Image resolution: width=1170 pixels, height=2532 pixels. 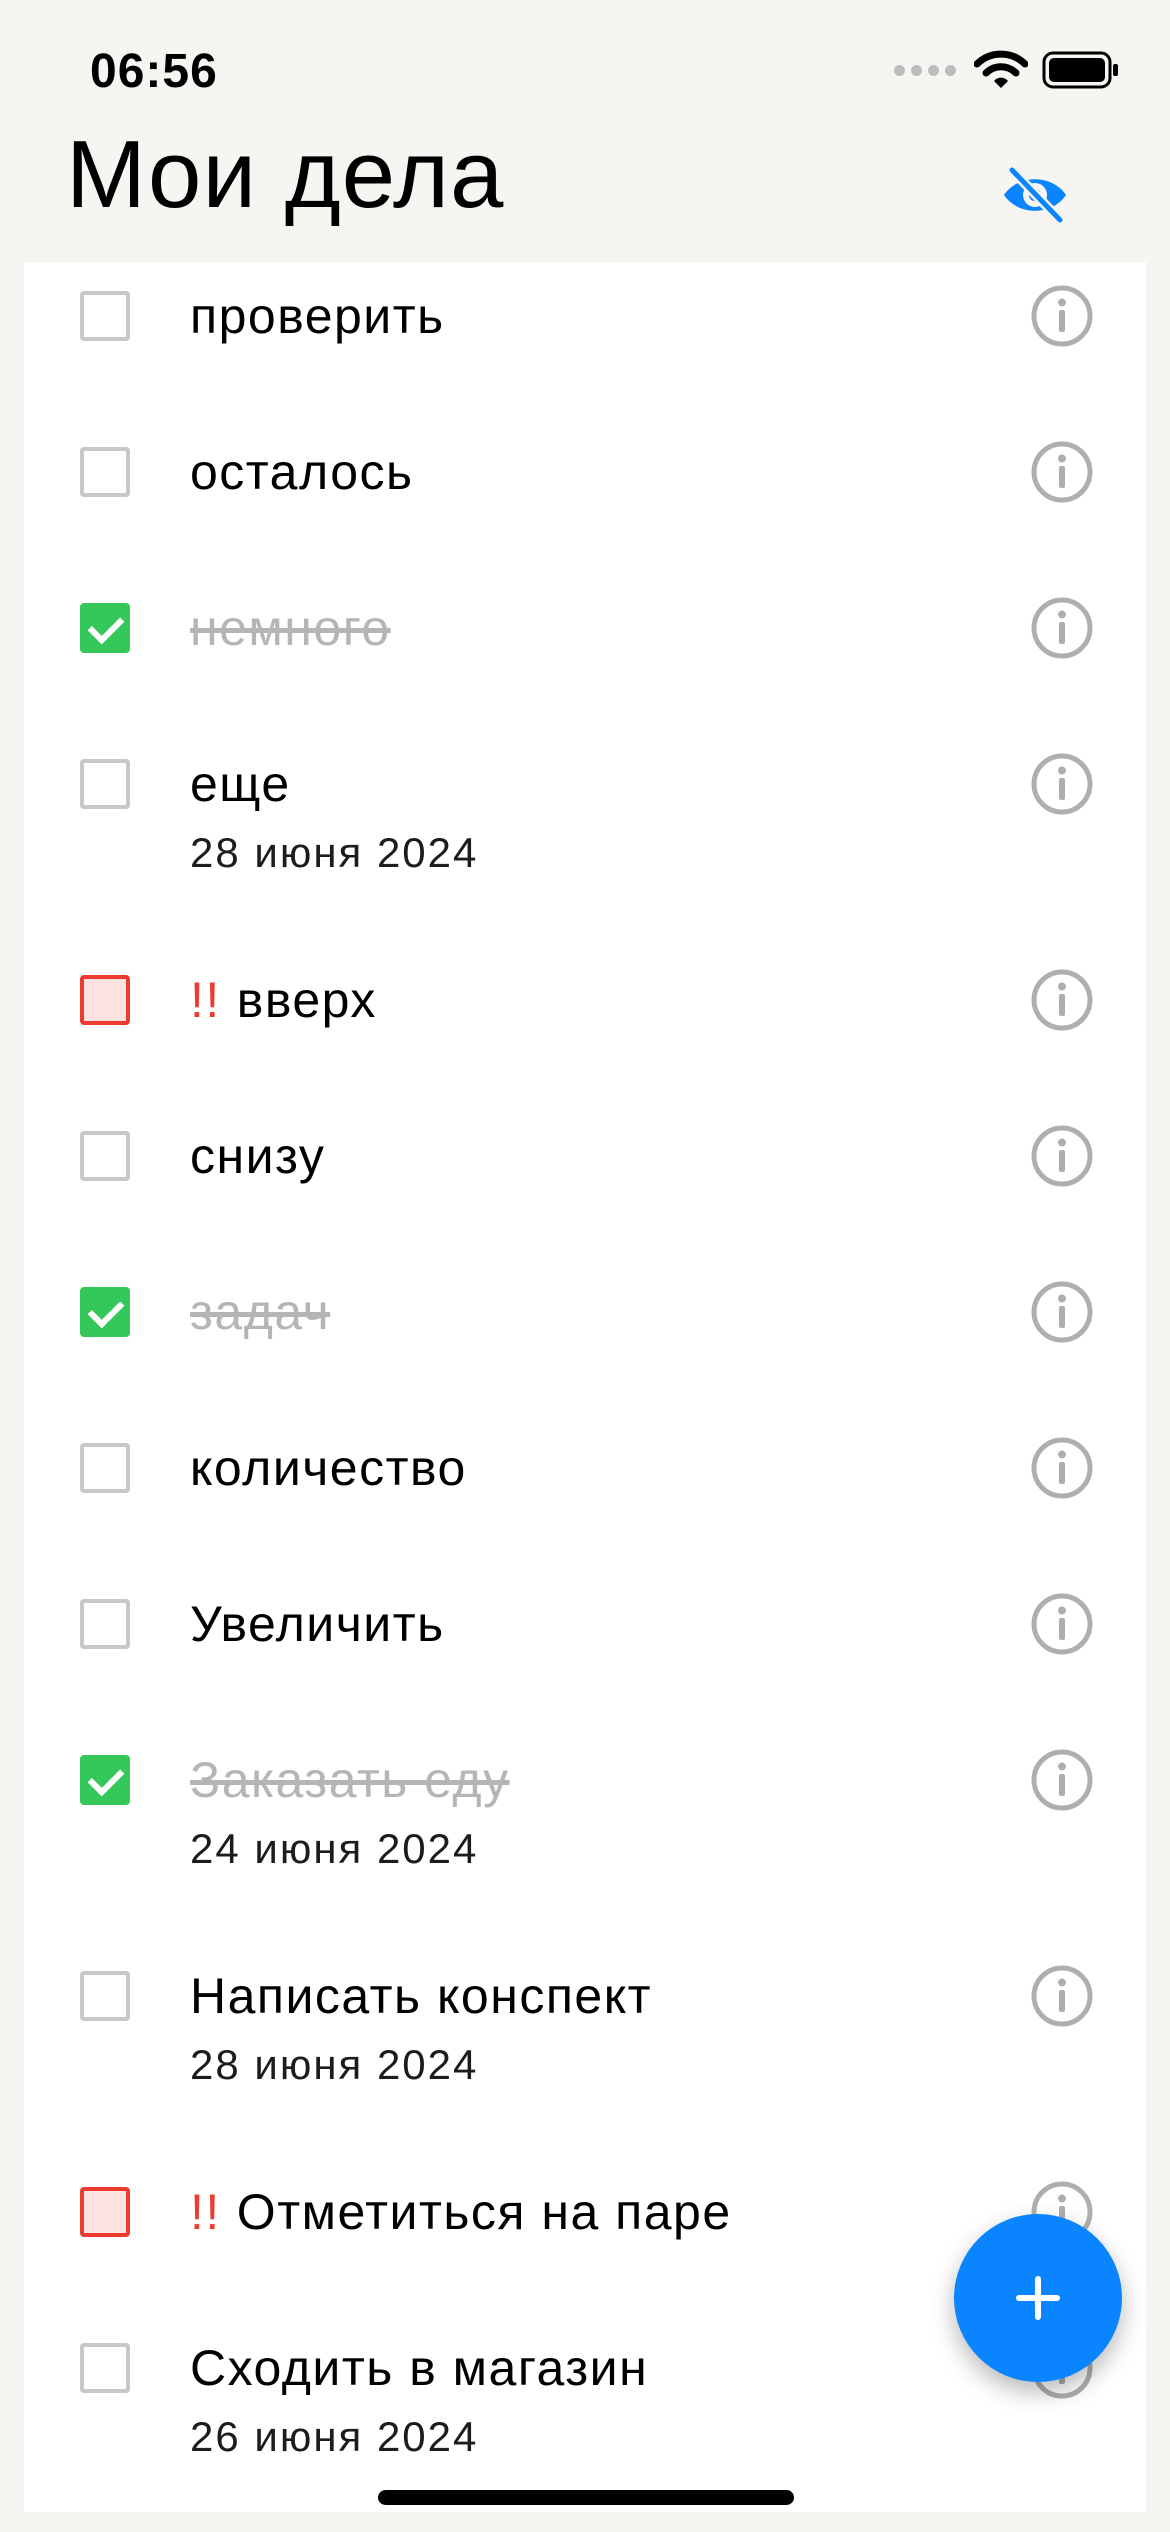 What do you see at coordinates (585, 340) in the screenshot?
I see `todo-row: проверить` at bounding box center [585, 340].